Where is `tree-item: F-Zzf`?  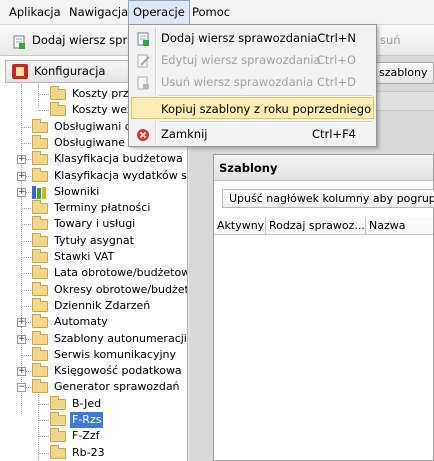
tree-item: F-Zzf is located at coordinates (93, 436).